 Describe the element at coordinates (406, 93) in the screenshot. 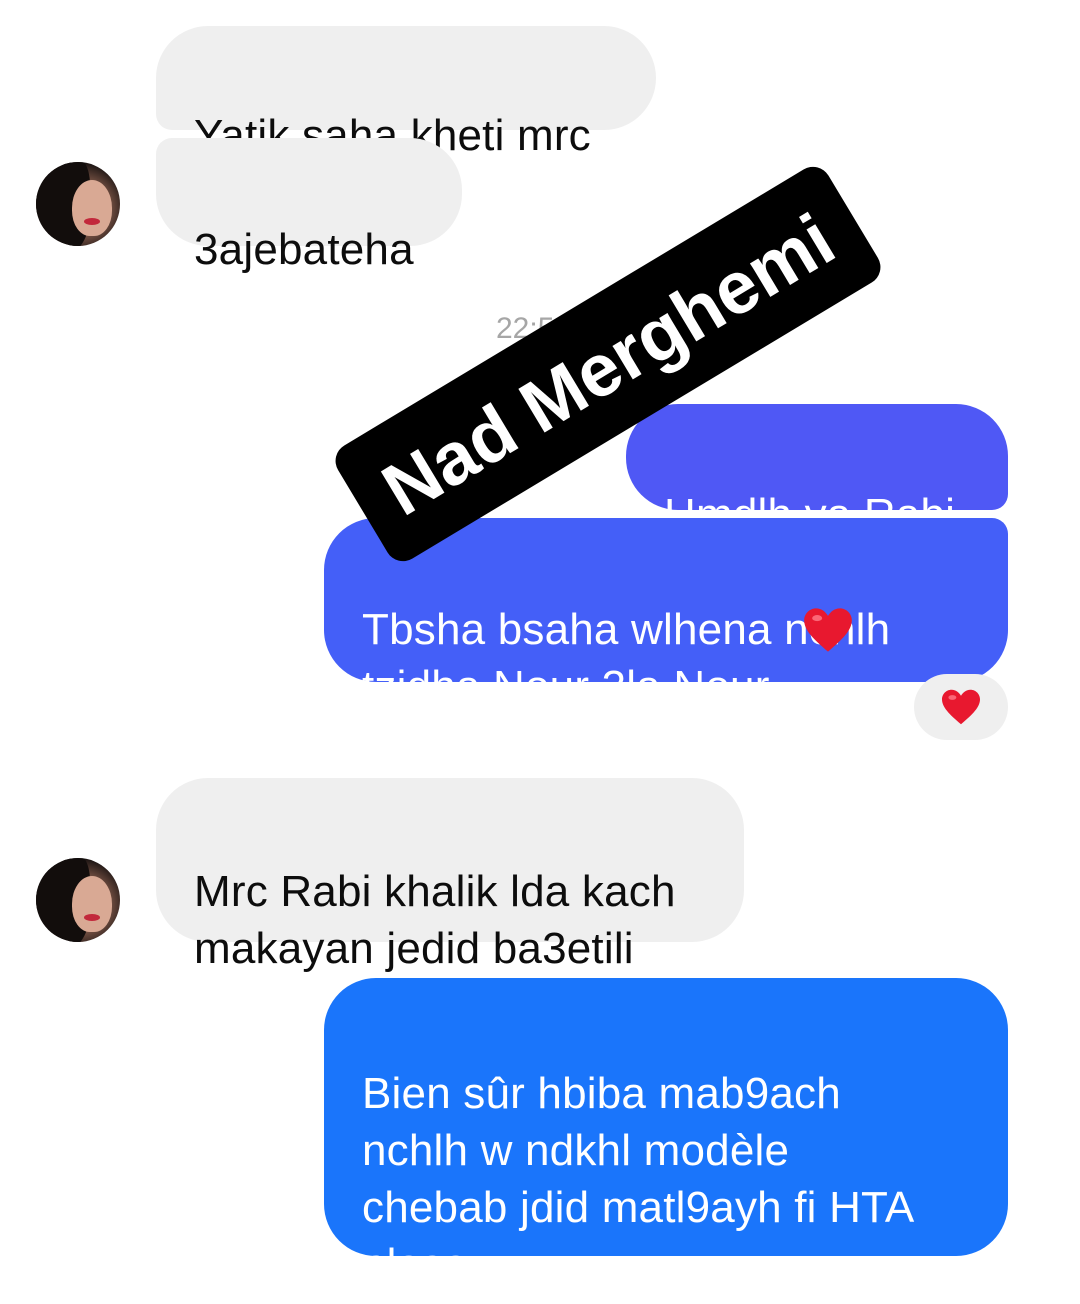

I see `incoming-message: Yatik saha kheti mrc` at that location.